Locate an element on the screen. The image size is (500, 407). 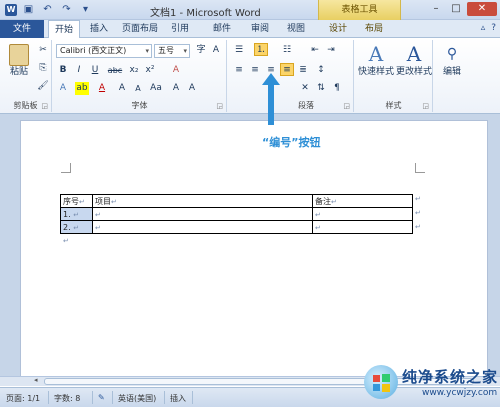
tab-view: 视图 is located at coordinates (296, 29).